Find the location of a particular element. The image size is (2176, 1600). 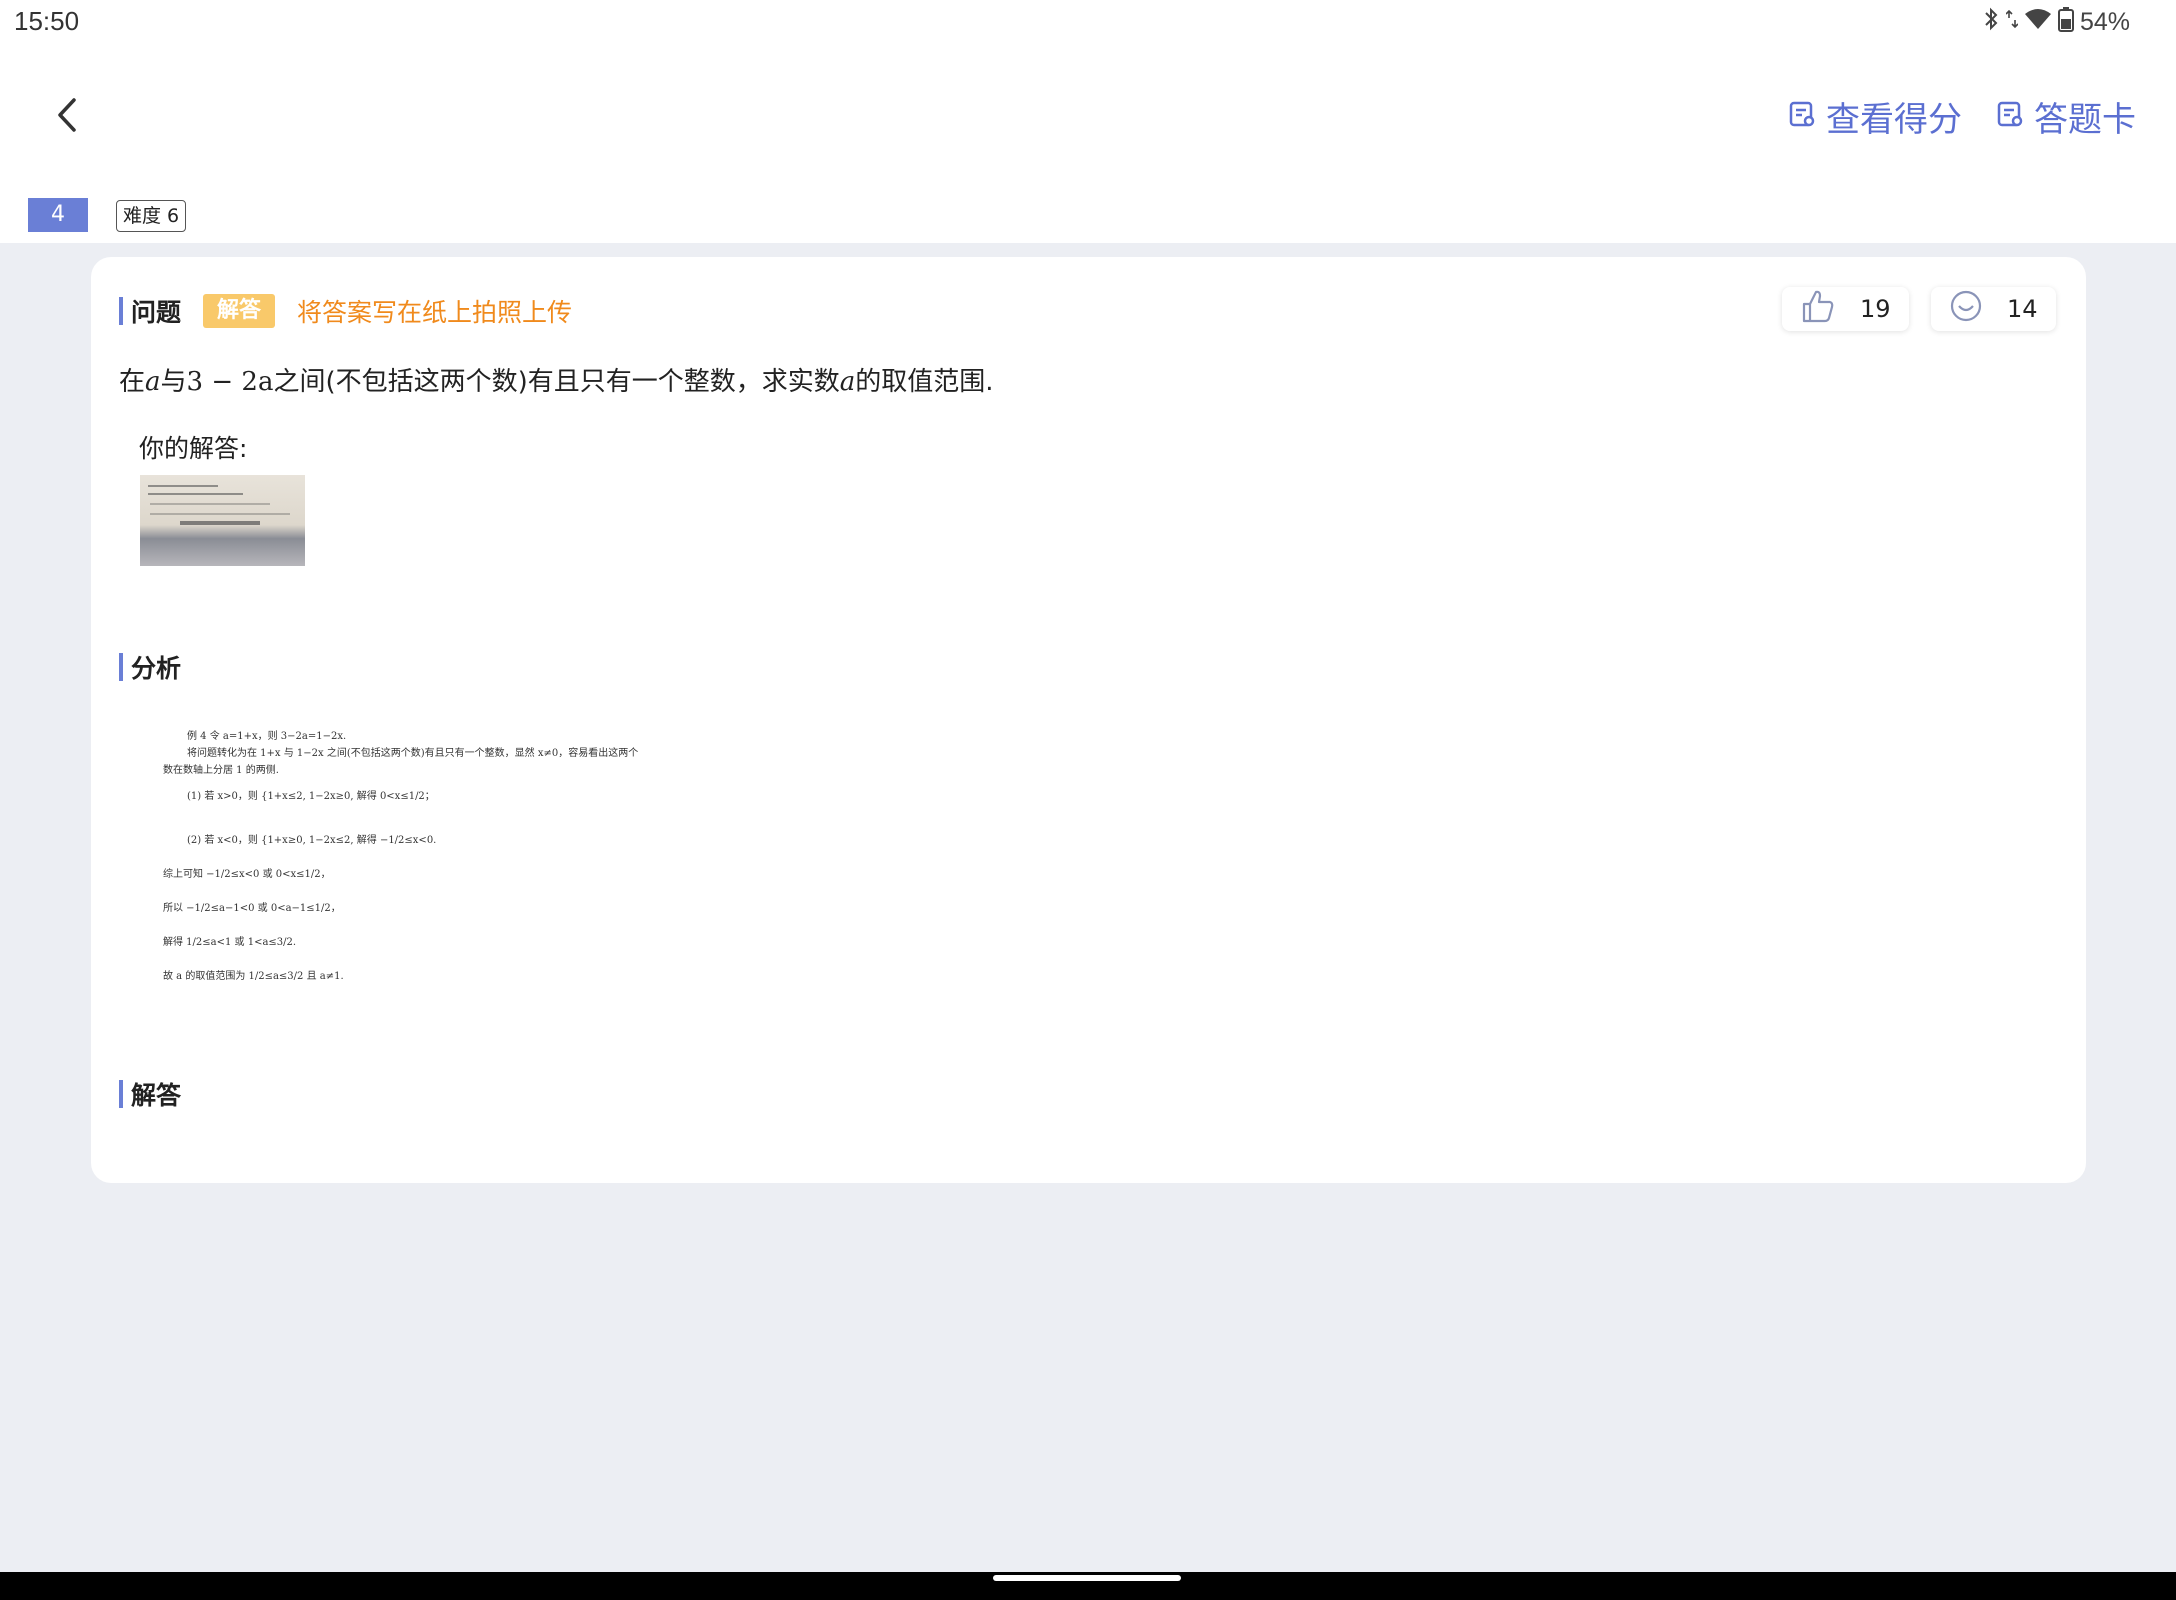

status-icons: 54% is located at coordinates (2056, 22).